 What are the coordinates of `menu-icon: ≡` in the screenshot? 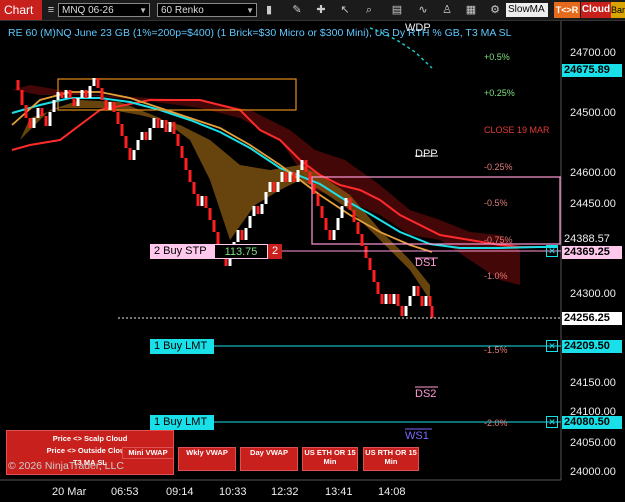 It's located at (51, 10).